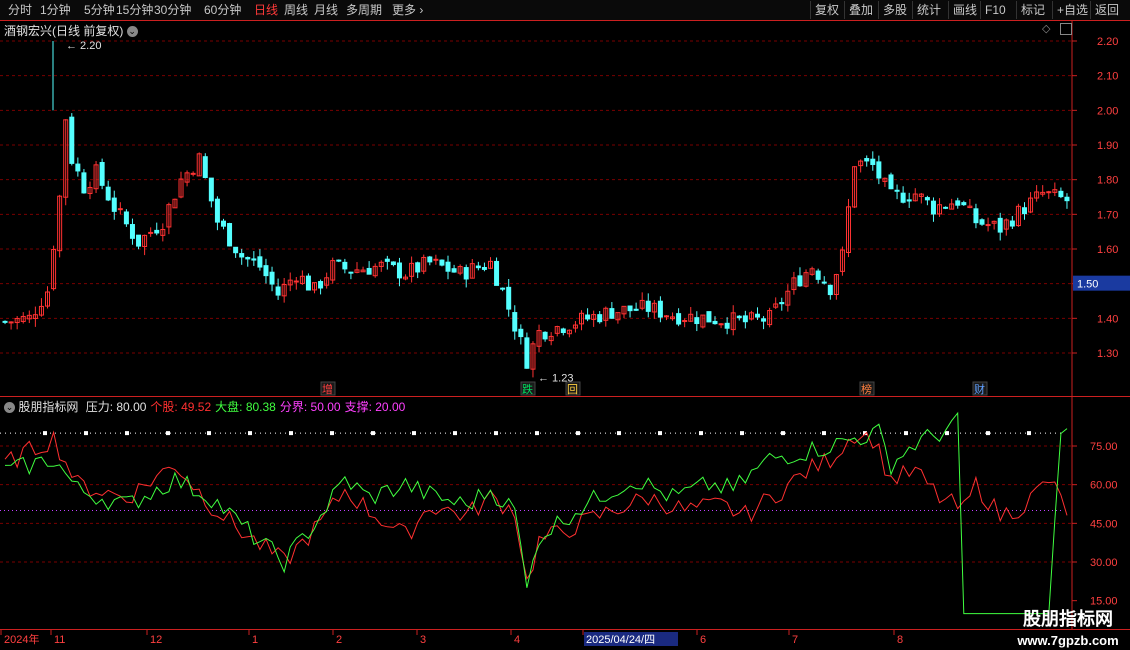 This screenshot has height=650, width=1130. What do you see at coordinates (324, 407) in the screenshot?
I see `indicator-value-number: 50.00` at bounding box center [324, 407].